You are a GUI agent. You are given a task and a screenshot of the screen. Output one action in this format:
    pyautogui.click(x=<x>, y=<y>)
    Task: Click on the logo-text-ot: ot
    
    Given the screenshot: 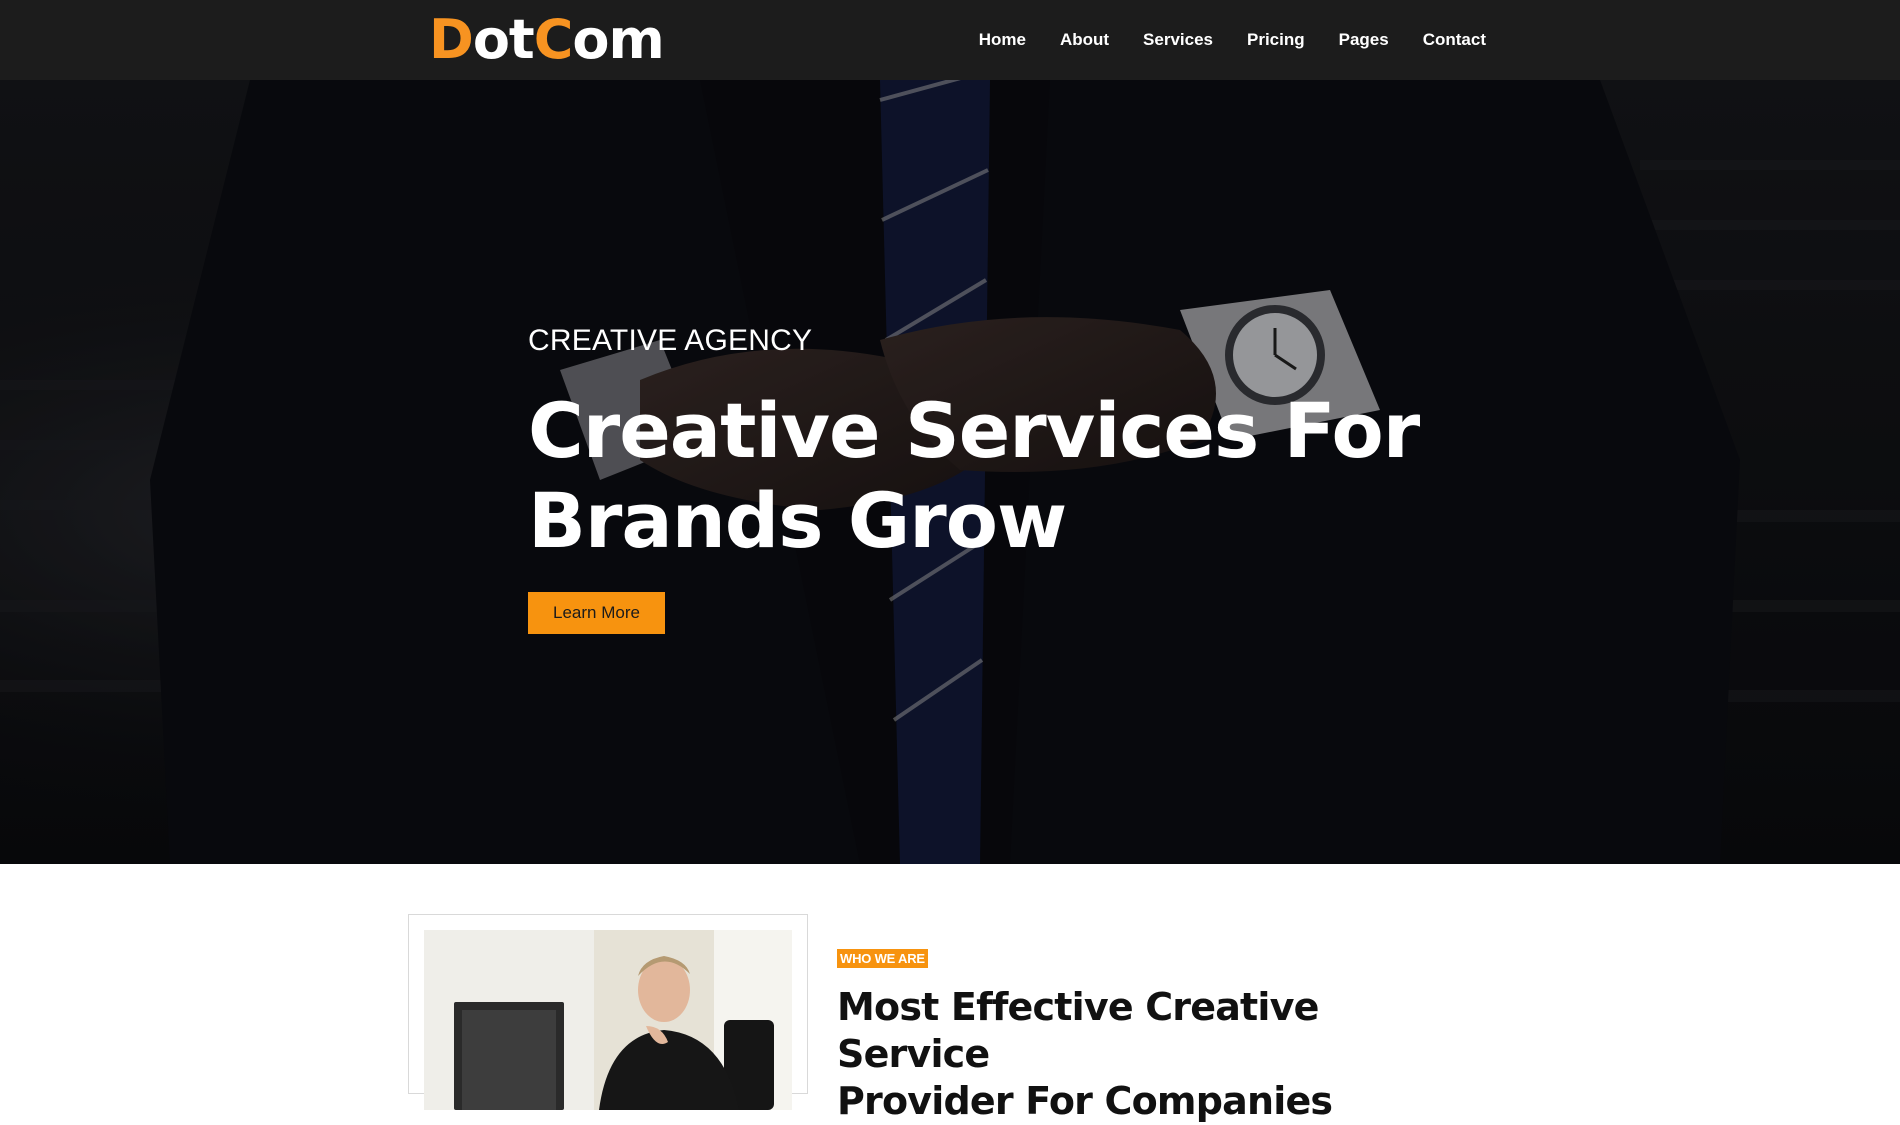 What is the action you would take?
    pyautogui.click(x=503, y=39)
    